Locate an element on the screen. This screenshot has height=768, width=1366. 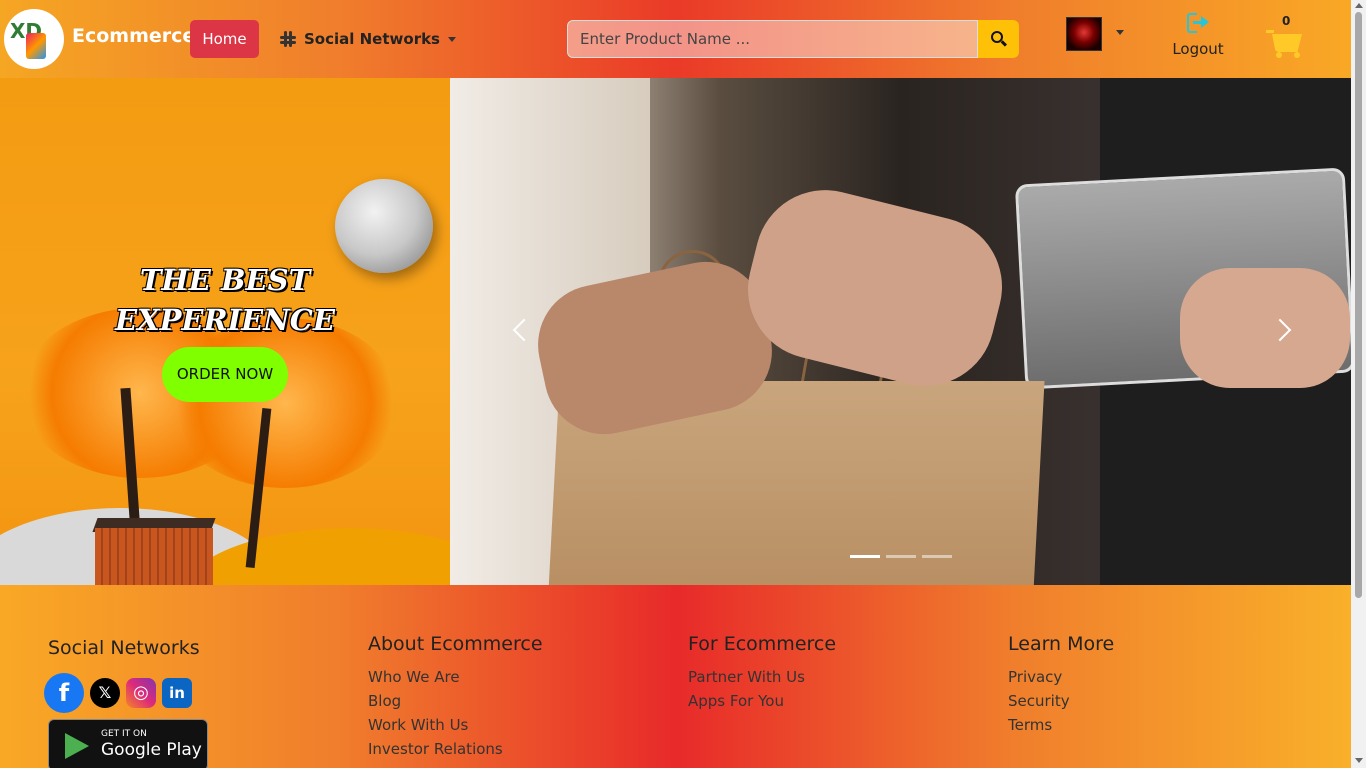
google-play-icon is located at coordinates (77, 746).